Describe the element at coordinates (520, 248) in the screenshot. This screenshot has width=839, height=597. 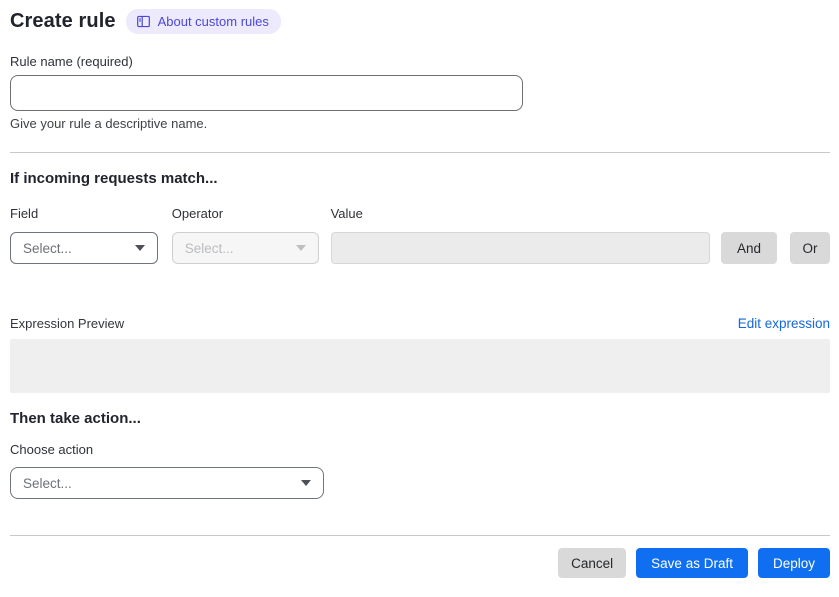
I see `value-input` at that location.